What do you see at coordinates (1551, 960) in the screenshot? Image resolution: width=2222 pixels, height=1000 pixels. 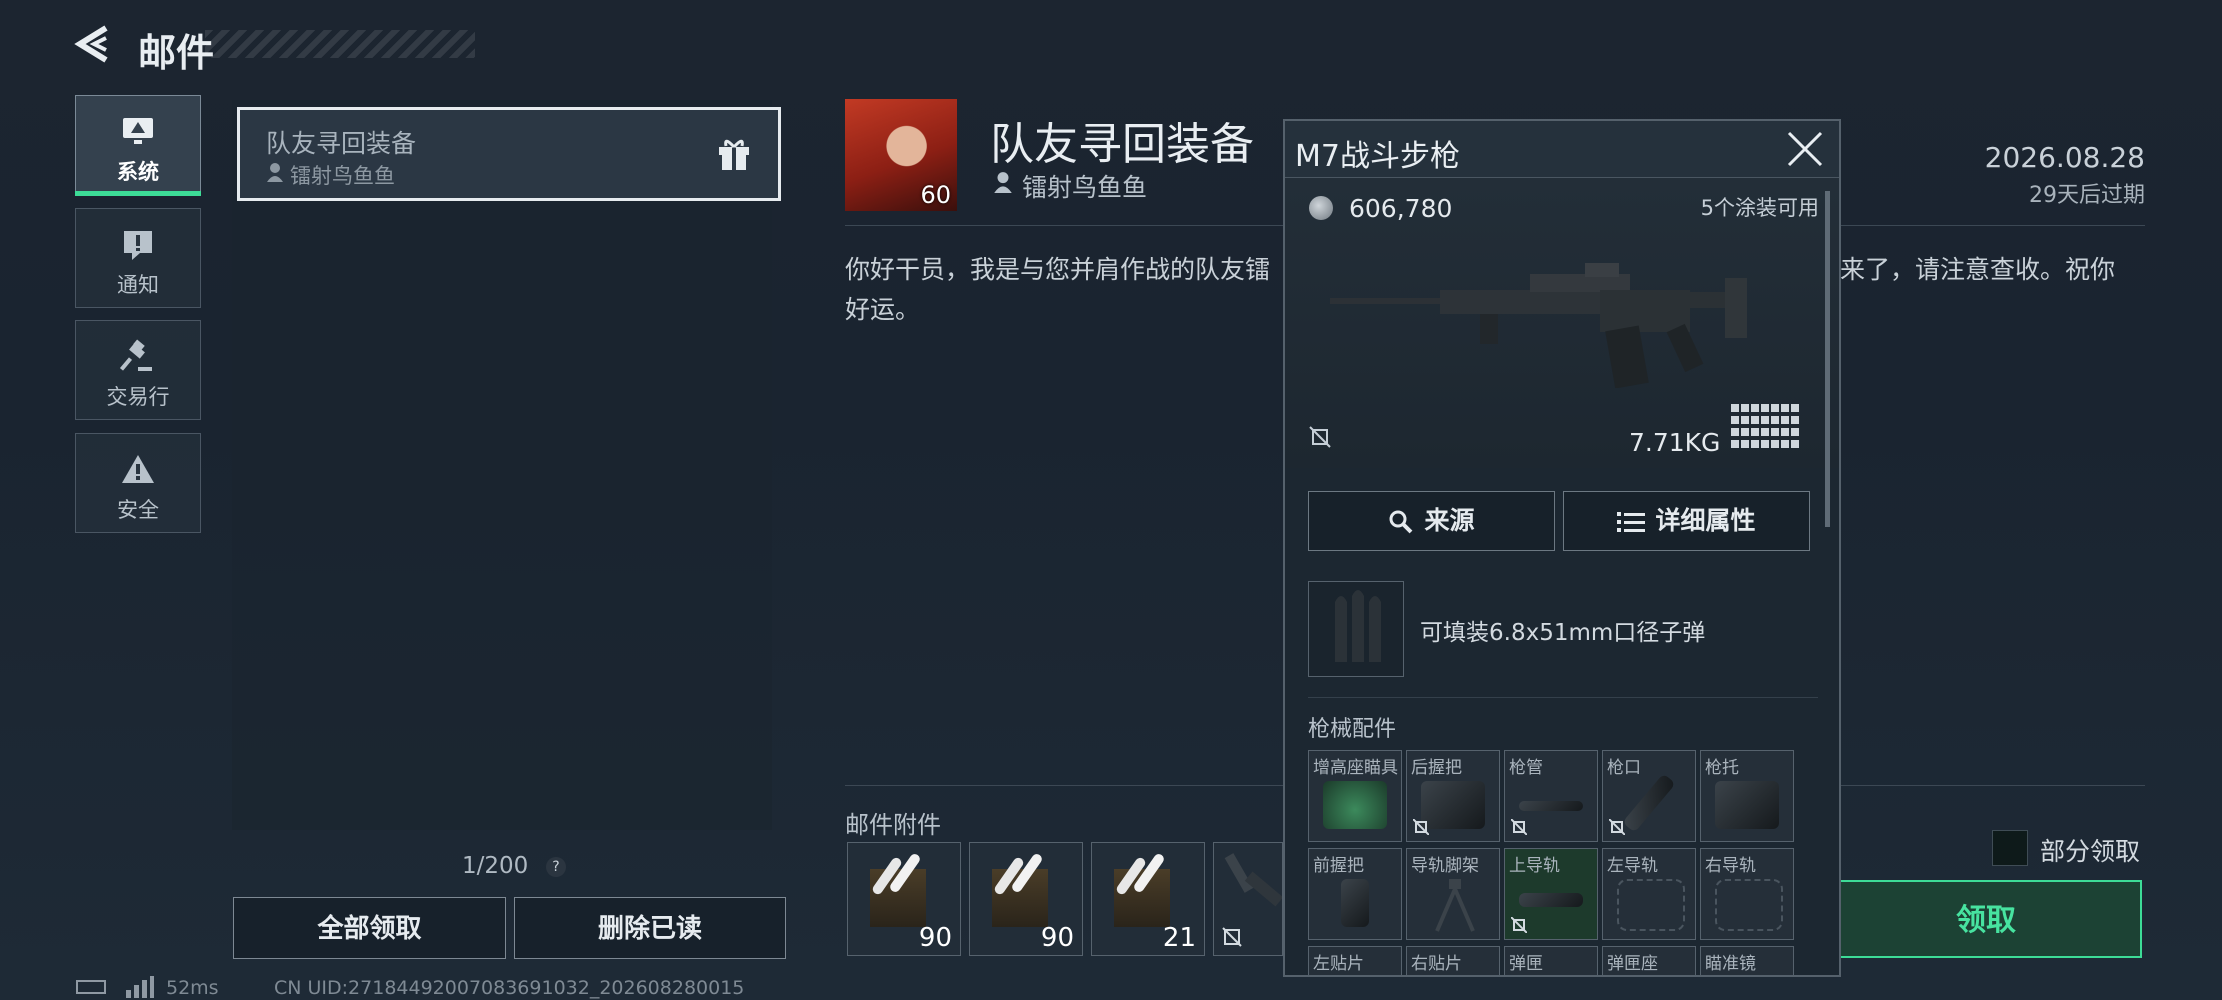 I see `accessory-slot-magazine: 弹匣` at bounding box center [1551, 960].